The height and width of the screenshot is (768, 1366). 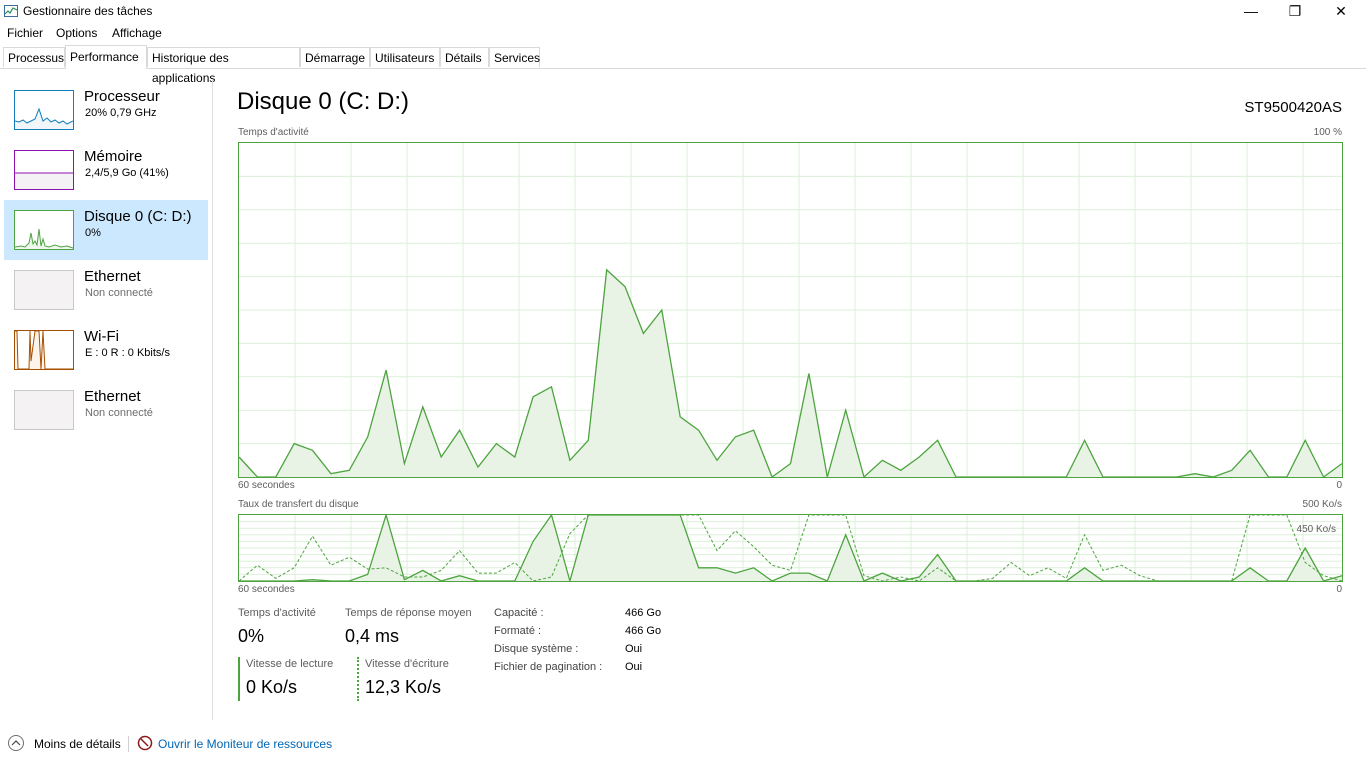 I want to click on read-speed-value: 0 Ko/s, so click(x=272, y=687).